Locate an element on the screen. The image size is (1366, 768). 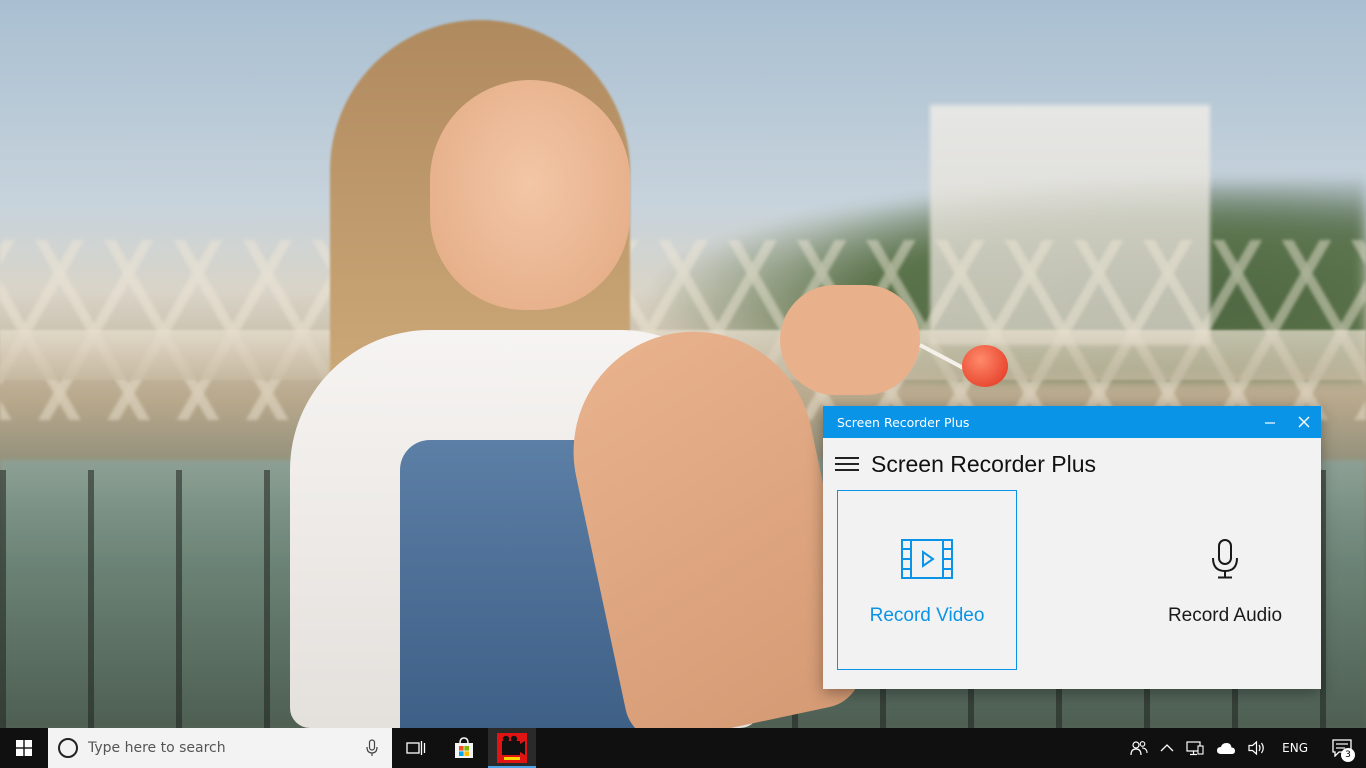
notification-count-badge: 3 is located at coordinates (1348, 755).